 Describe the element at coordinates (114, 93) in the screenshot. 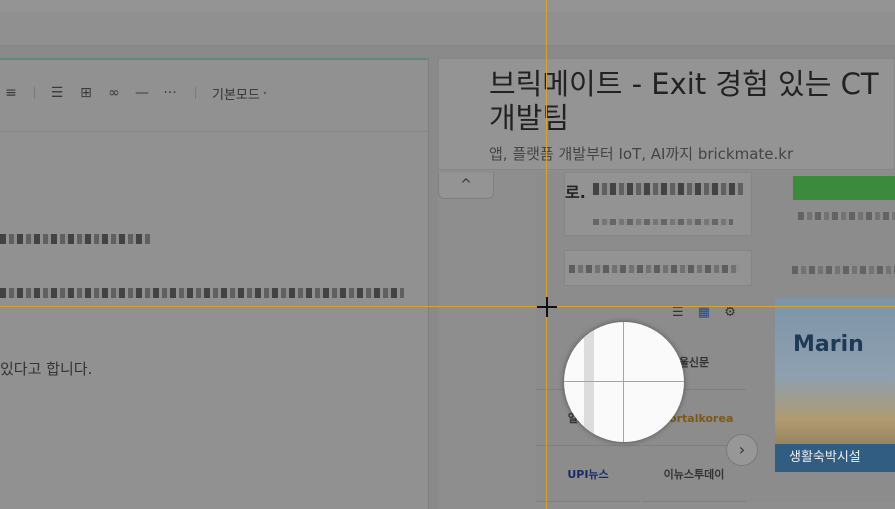

I see `link-icon: ∞` at that location.